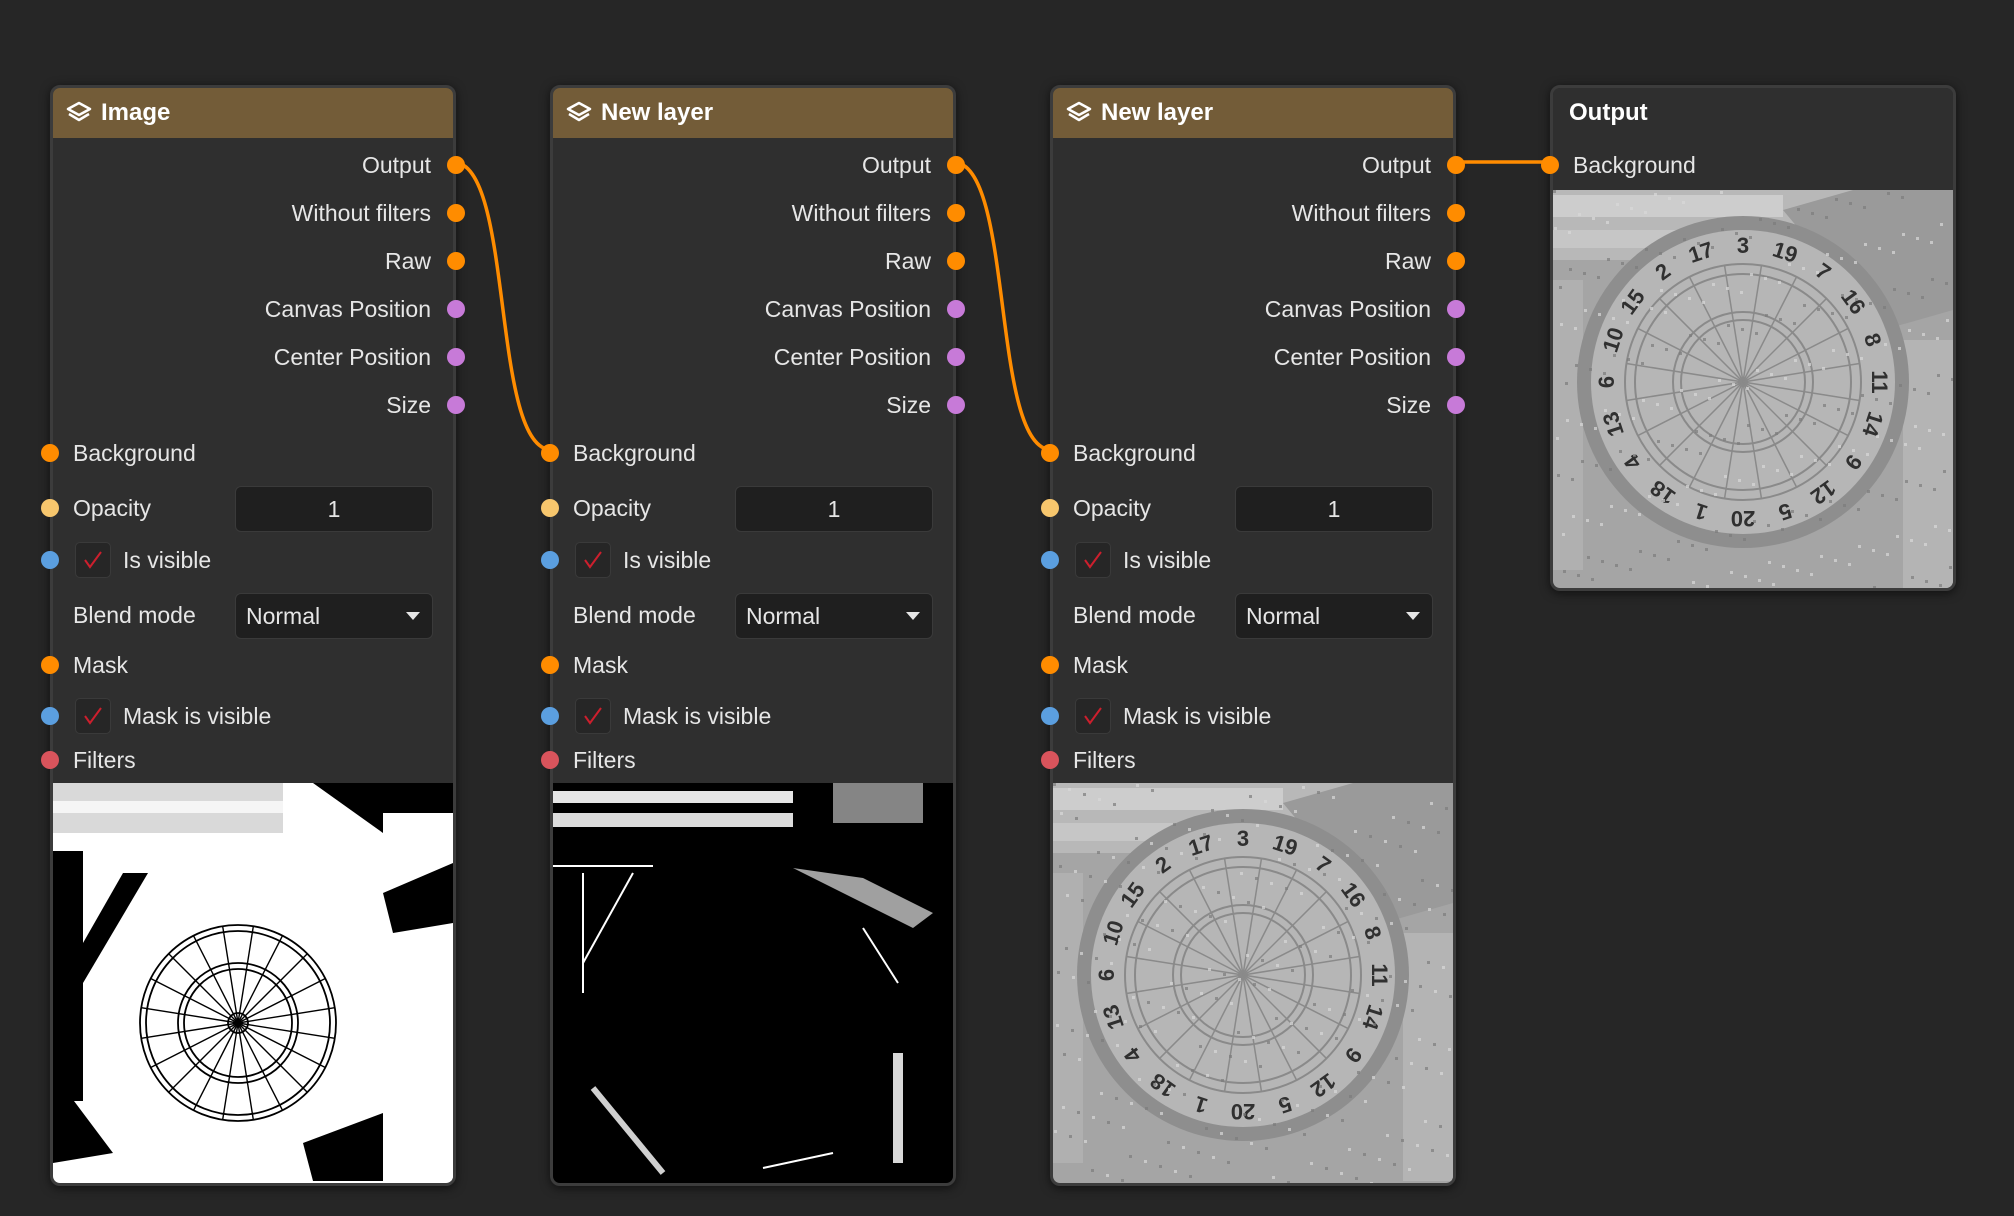 This screenshot has height=1216, width=2014. What do you see at coordinates (1347, 309) in the screenshot?
I see `output-label: Canvas Position` at bounding box center [1347, 309].